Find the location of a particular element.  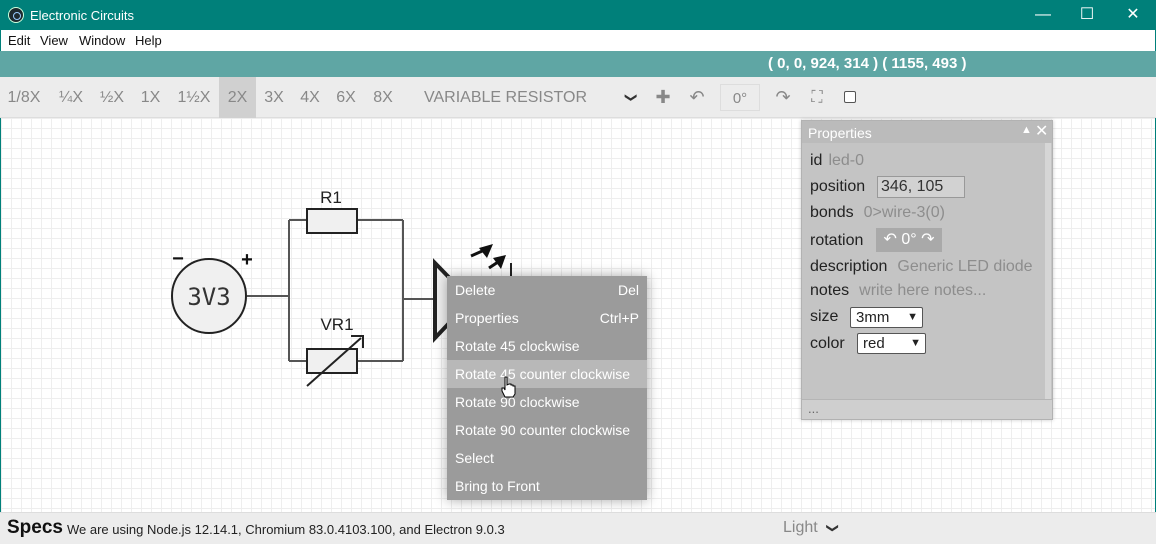

menu-view: View is located at coordinates (54, 40).